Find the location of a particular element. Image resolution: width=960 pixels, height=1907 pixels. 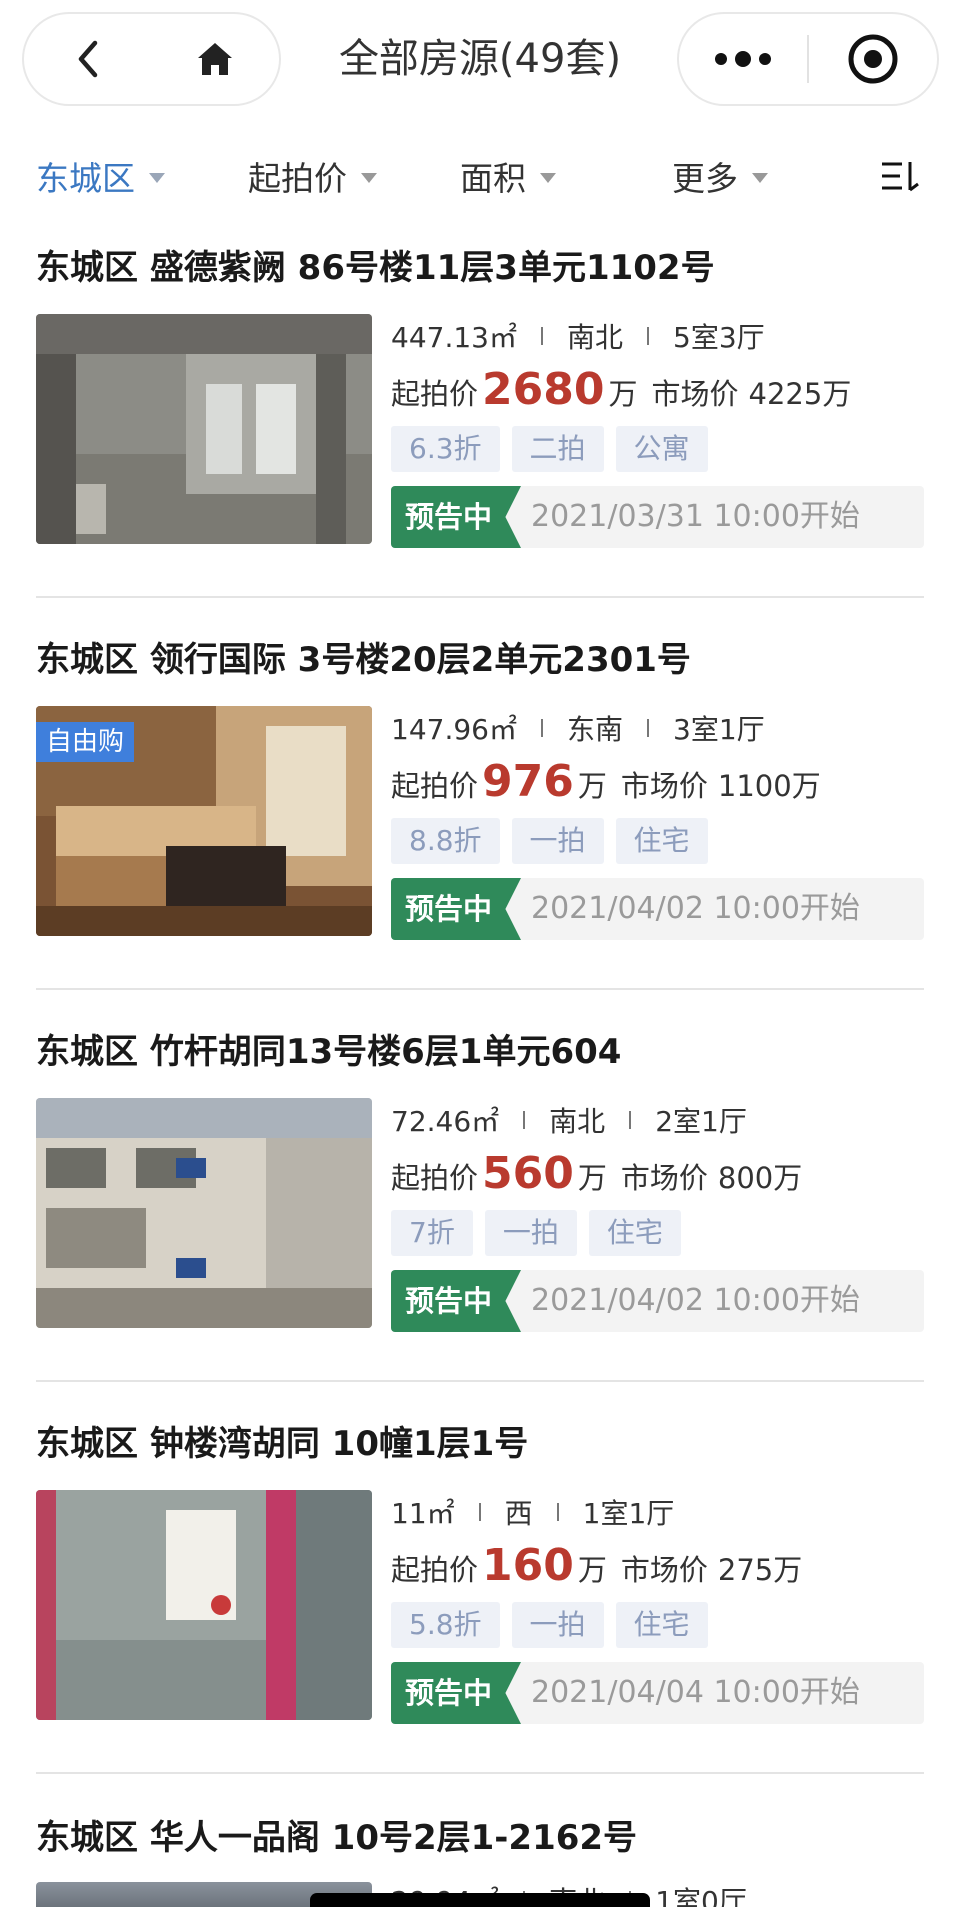

home-indicator is located at coordinates (480, 1900).